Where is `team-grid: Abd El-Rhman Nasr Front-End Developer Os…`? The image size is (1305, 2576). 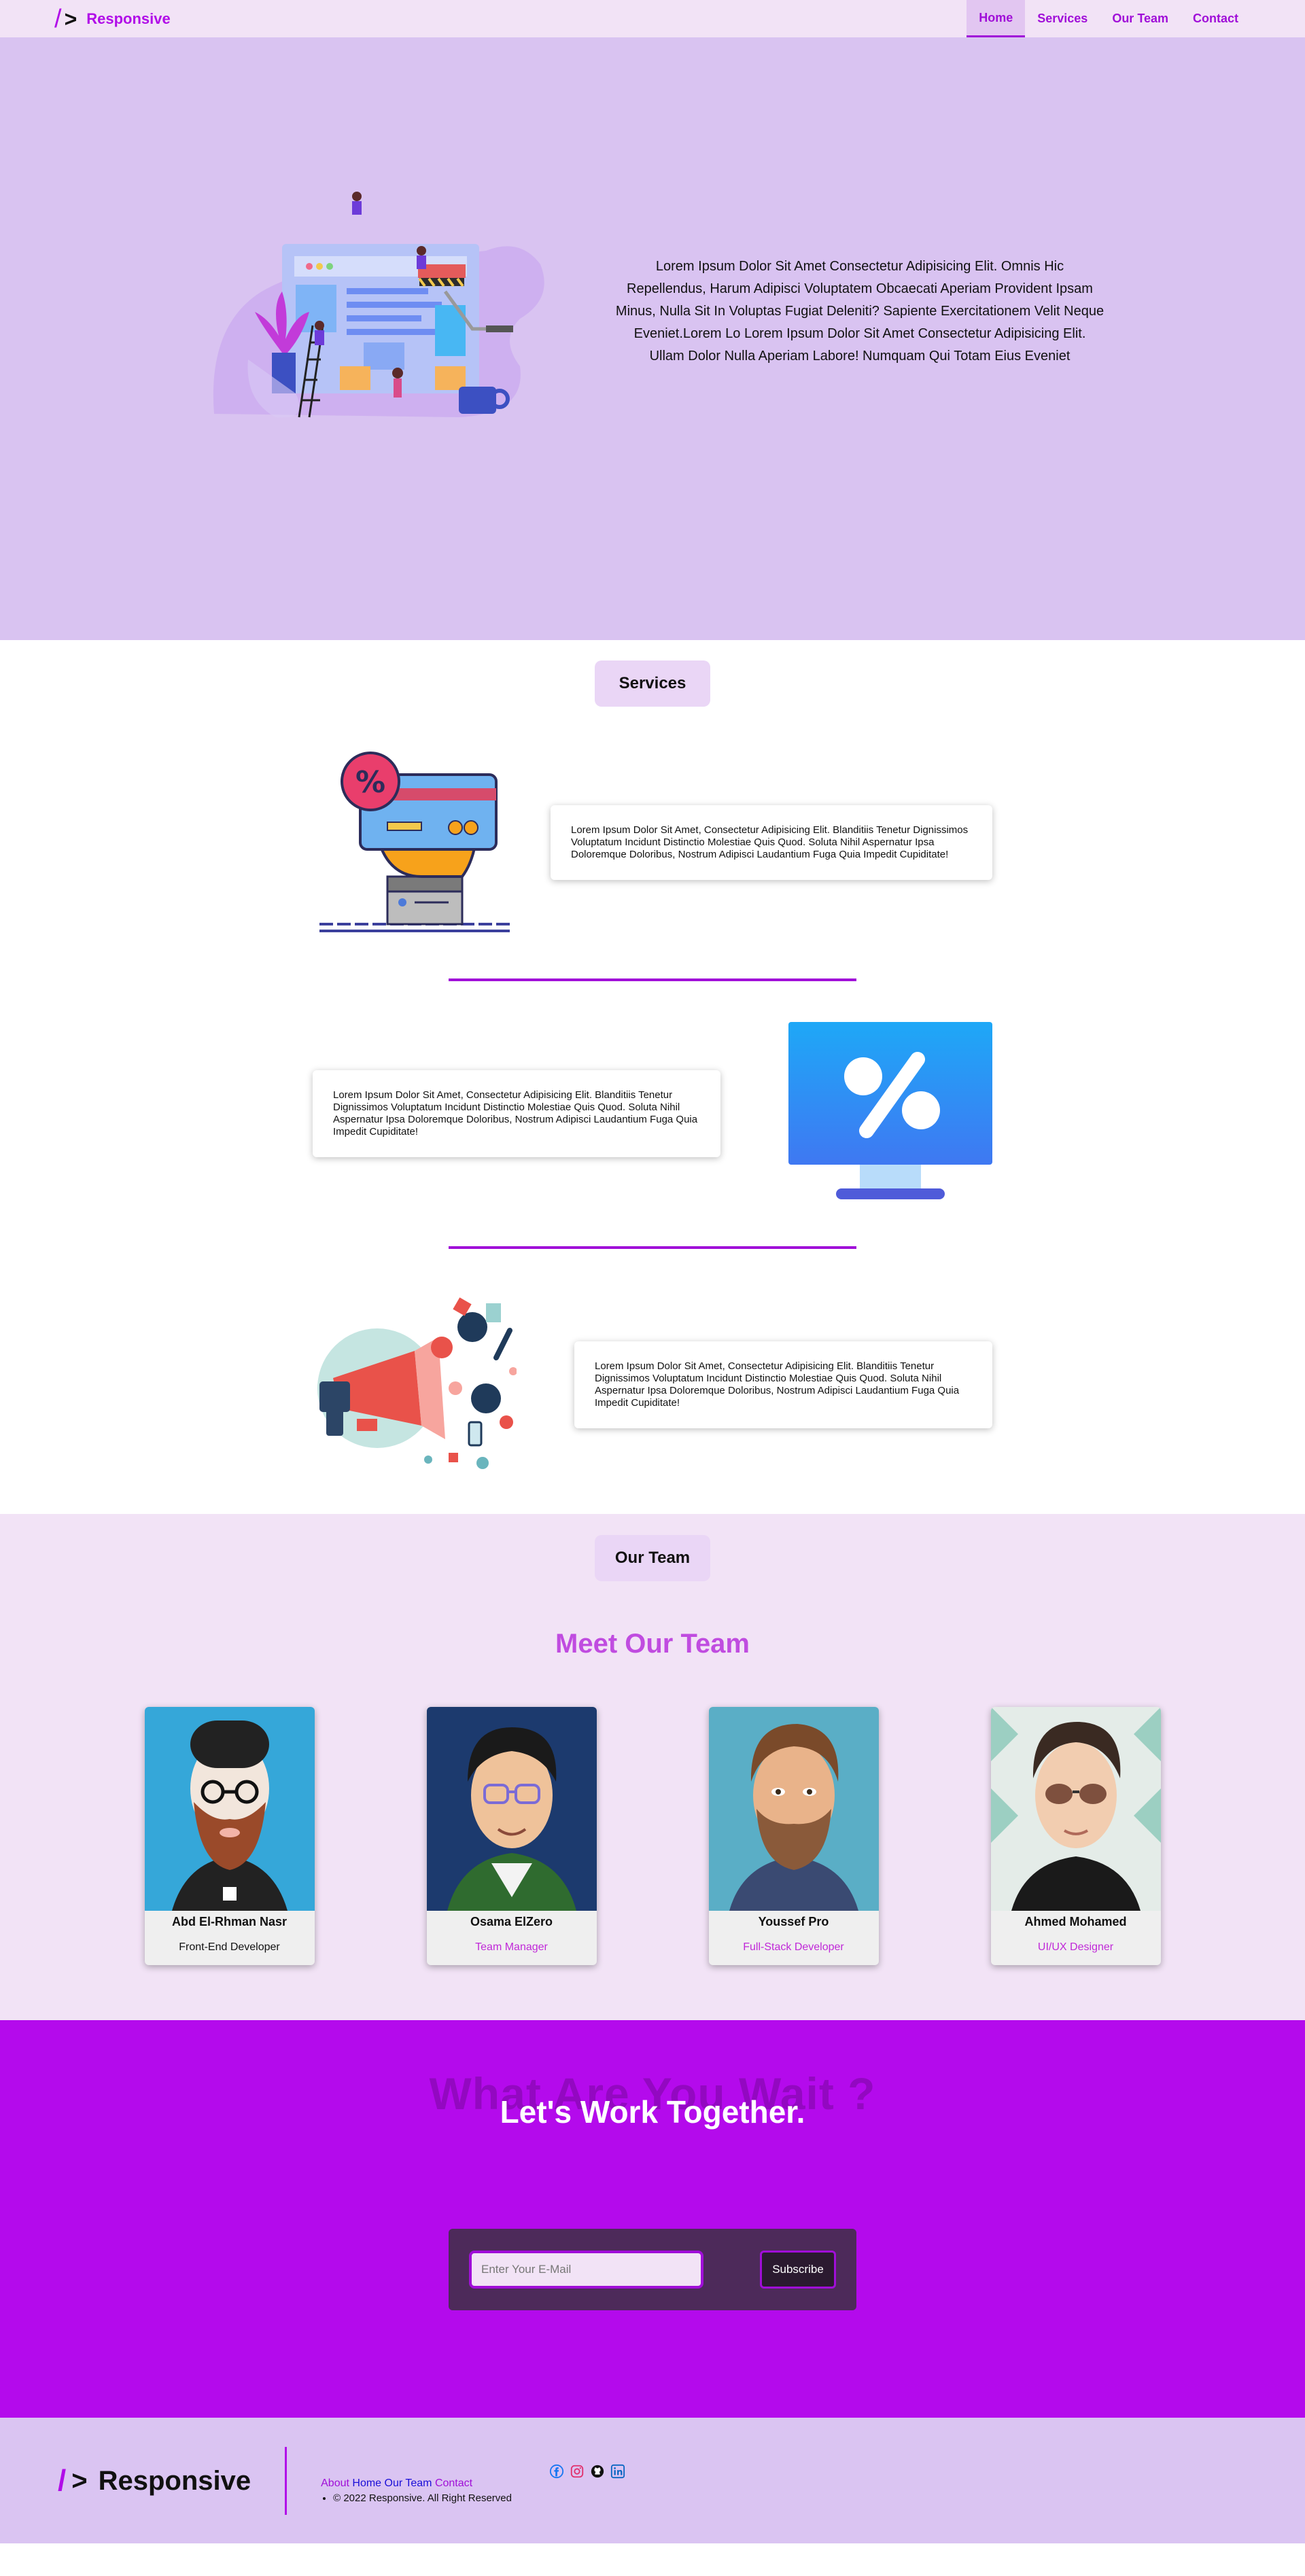 team-grid: Abd El-Rhman Nasr Front-End Developer Os… is located at coordinates (652, 1836).